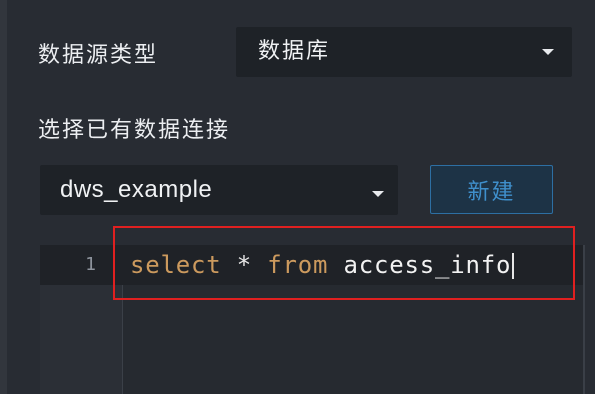  What do you see at coordinates (90, 264) in the screenshot?
I see `line-number: 1` at bounding box center [90, 264].